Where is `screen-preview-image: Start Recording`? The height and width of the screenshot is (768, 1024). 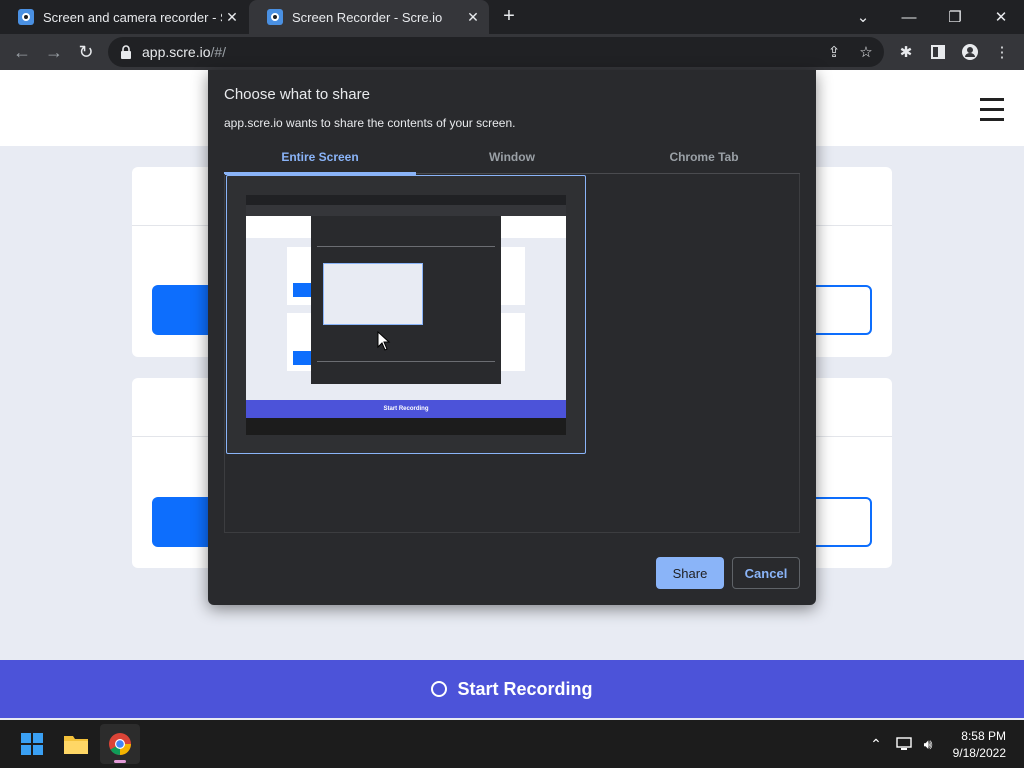
screen-preview-image: Start Recording is located at coordinates (406, 315).